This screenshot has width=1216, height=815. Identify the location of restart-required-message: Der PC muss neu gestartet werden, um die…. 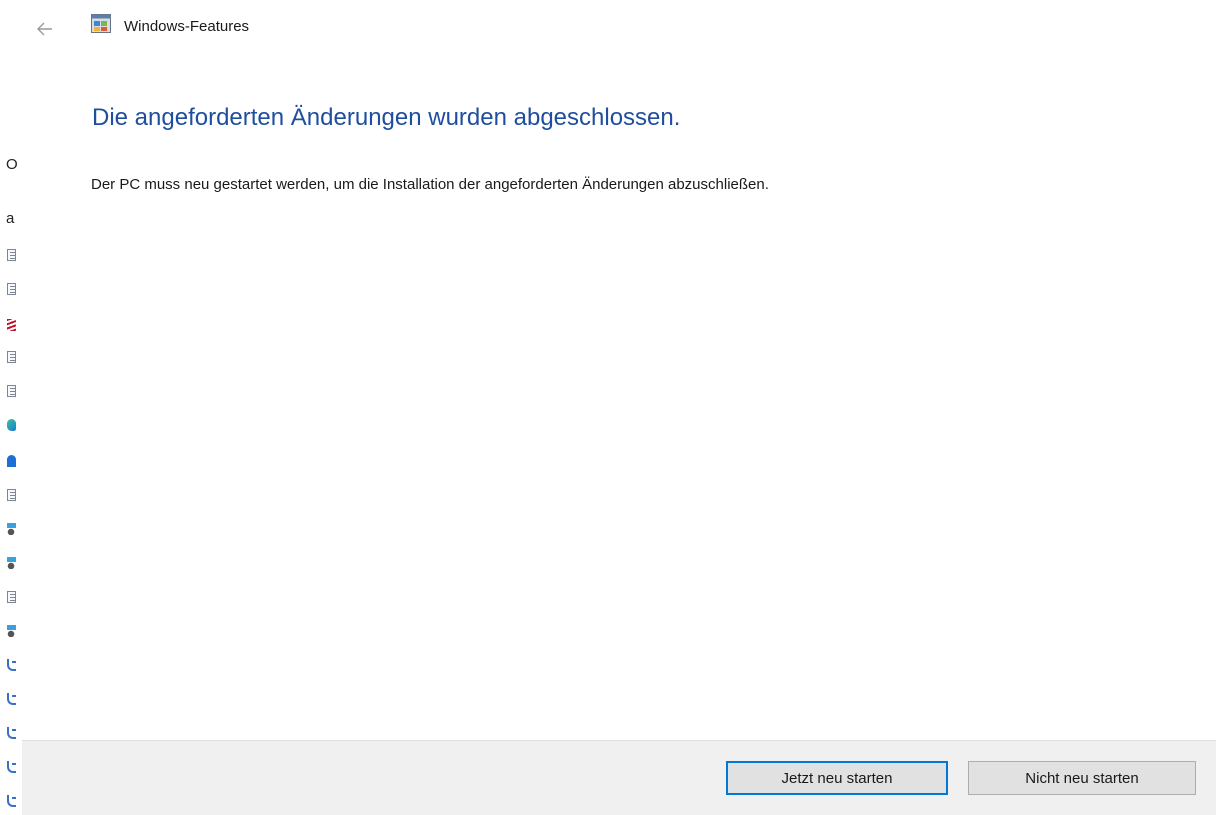
(430, 184).